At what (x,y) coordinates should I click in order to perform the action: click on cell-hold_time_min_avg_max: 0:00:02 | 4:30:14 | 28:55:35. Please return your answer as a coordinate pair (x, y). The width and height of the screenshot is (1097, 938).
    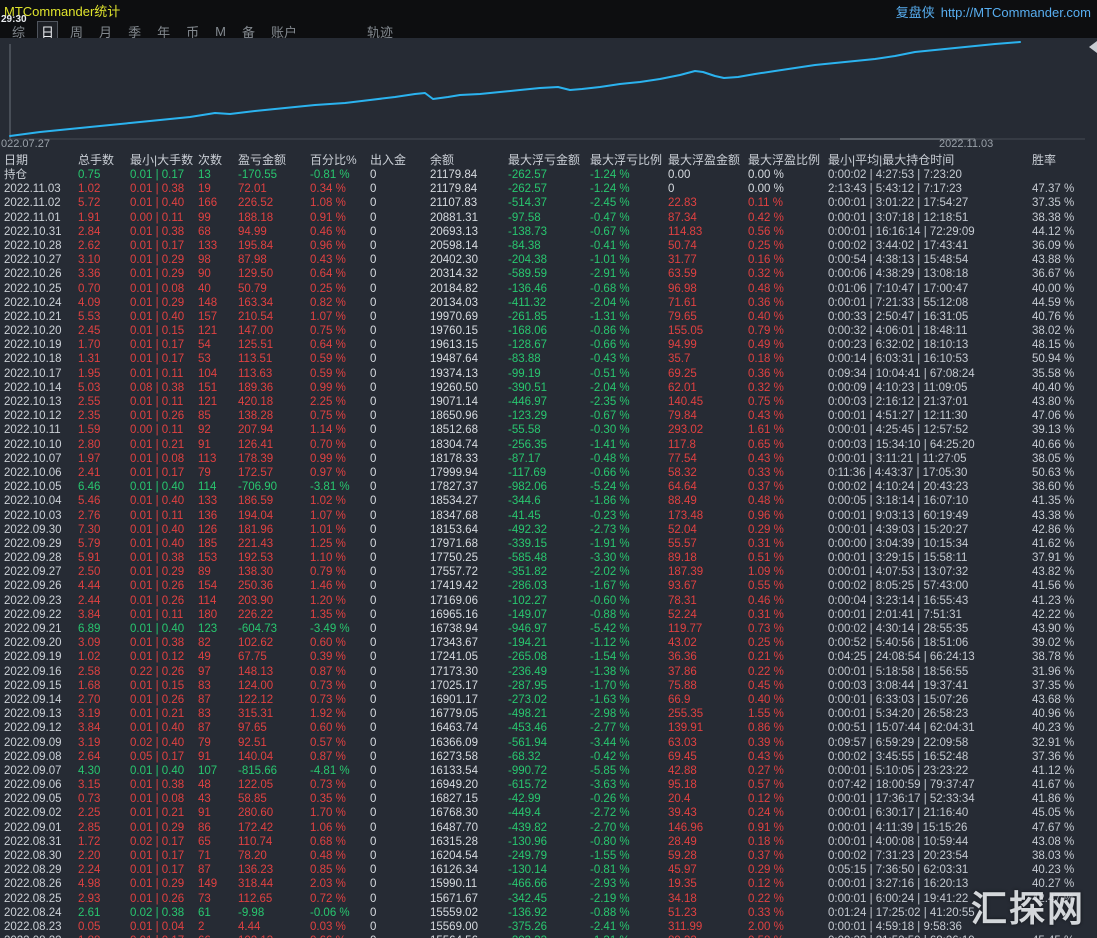
    Looking at the image, I should click on (898, 629).